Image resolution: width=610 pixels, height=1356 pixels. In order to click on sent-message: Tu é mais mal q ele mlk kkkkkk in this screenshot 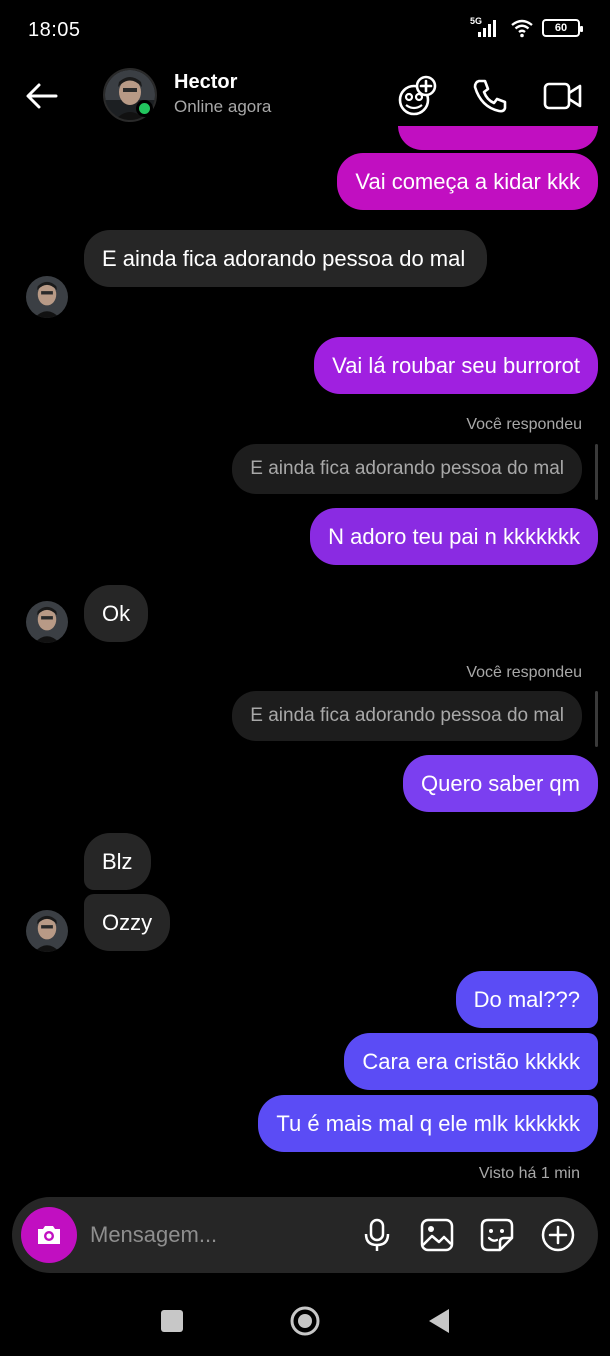, I will do `click(428, 1123)`.